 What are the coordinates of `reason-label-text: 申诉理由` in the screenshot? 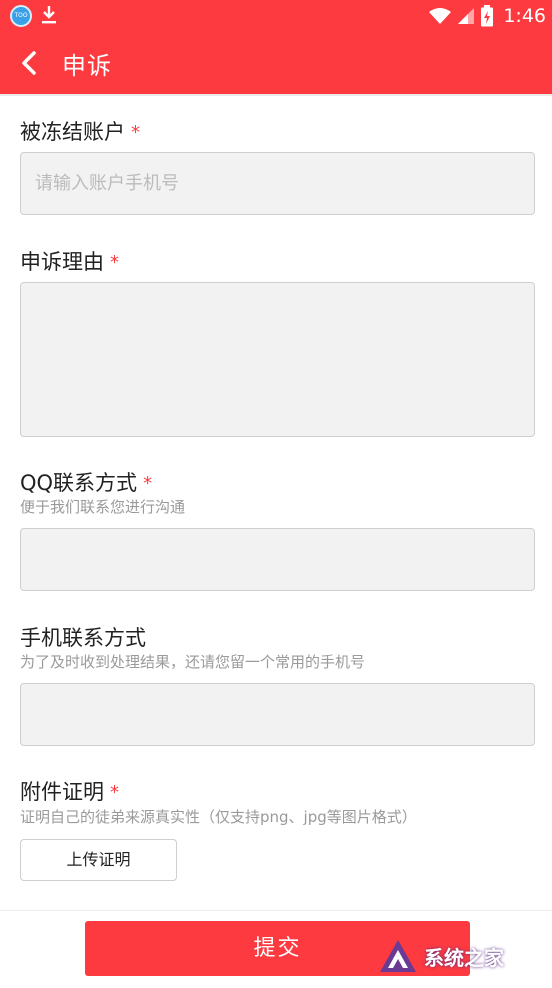 It's located at (62, 262).